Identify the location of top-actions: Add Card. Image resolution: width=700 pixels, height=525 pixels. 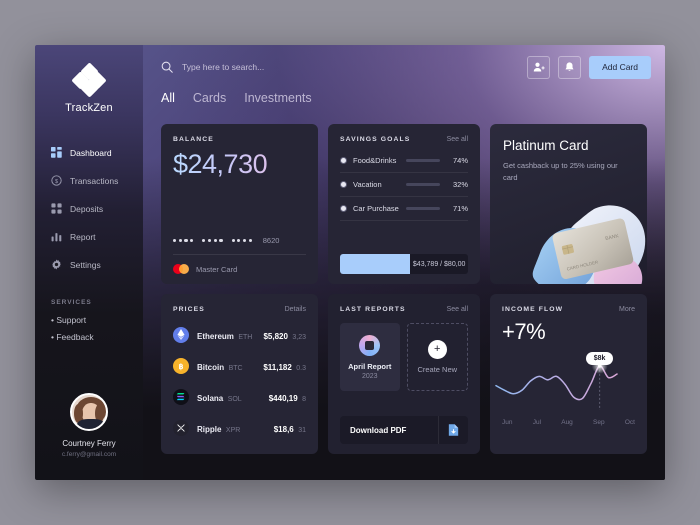
(589, 67).